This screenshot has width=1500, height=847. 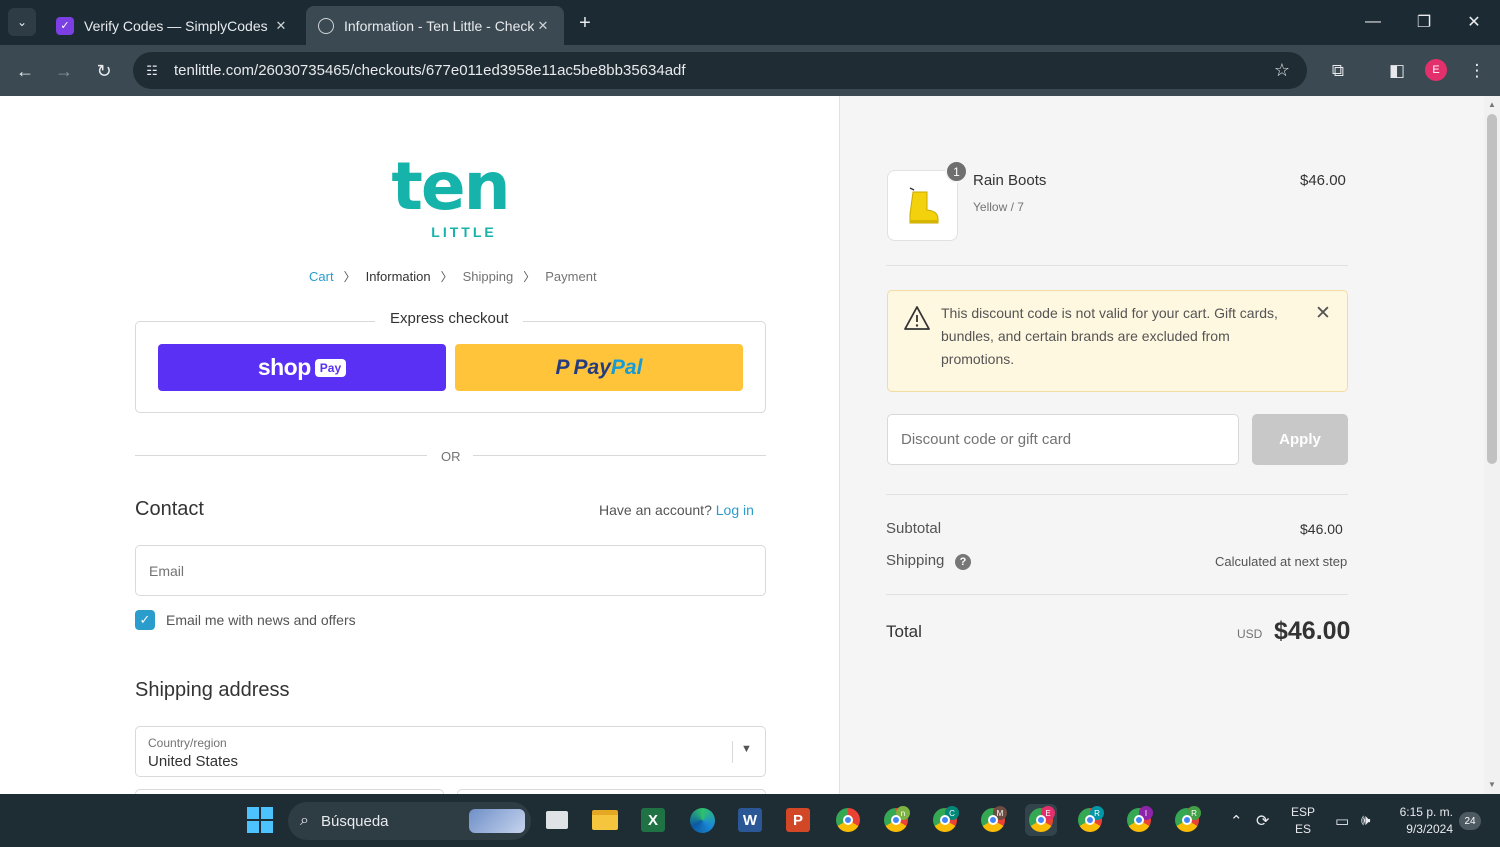 I want to click on help-question-icon: ?, so click(x=963, y=562).